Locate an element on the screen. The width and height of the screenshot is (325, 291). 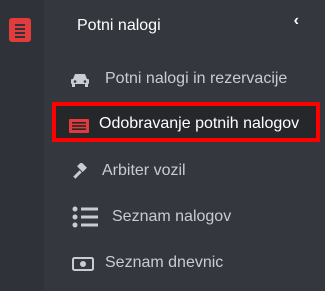
menu-item-label: Odobravanje potnih nalogov is located at coordinates (199, 123).